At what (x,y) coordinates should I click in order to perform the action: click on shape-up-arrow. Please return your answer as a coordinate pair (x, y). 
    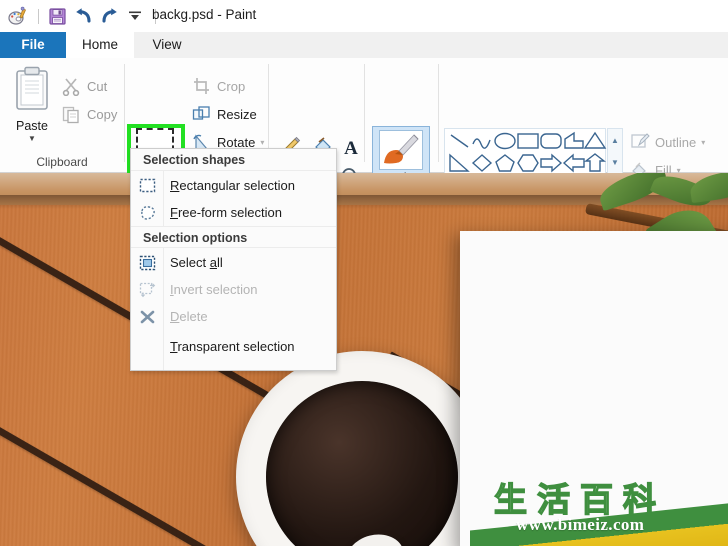
    Looking at the image, I should click on (595, 163).